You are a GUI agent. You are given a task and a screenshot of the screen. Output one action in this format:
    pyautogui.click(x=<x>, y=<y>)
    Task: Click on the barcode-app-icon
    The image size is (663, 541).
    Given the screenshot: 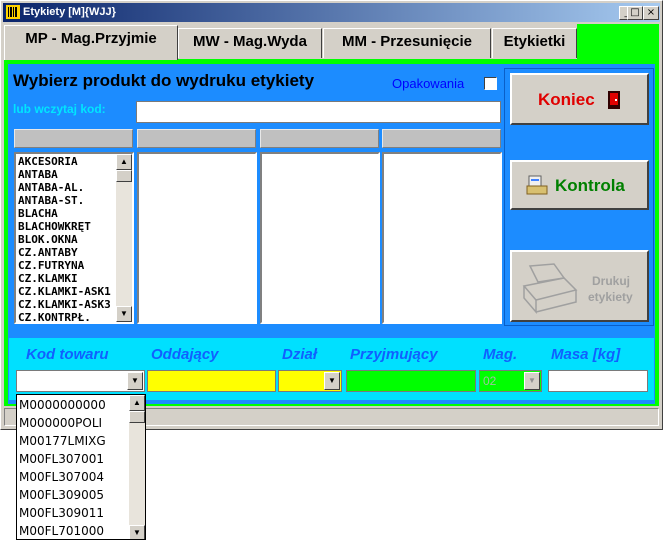 What is the action you would take?
    pyautogui.click(x=13, y=12)
    